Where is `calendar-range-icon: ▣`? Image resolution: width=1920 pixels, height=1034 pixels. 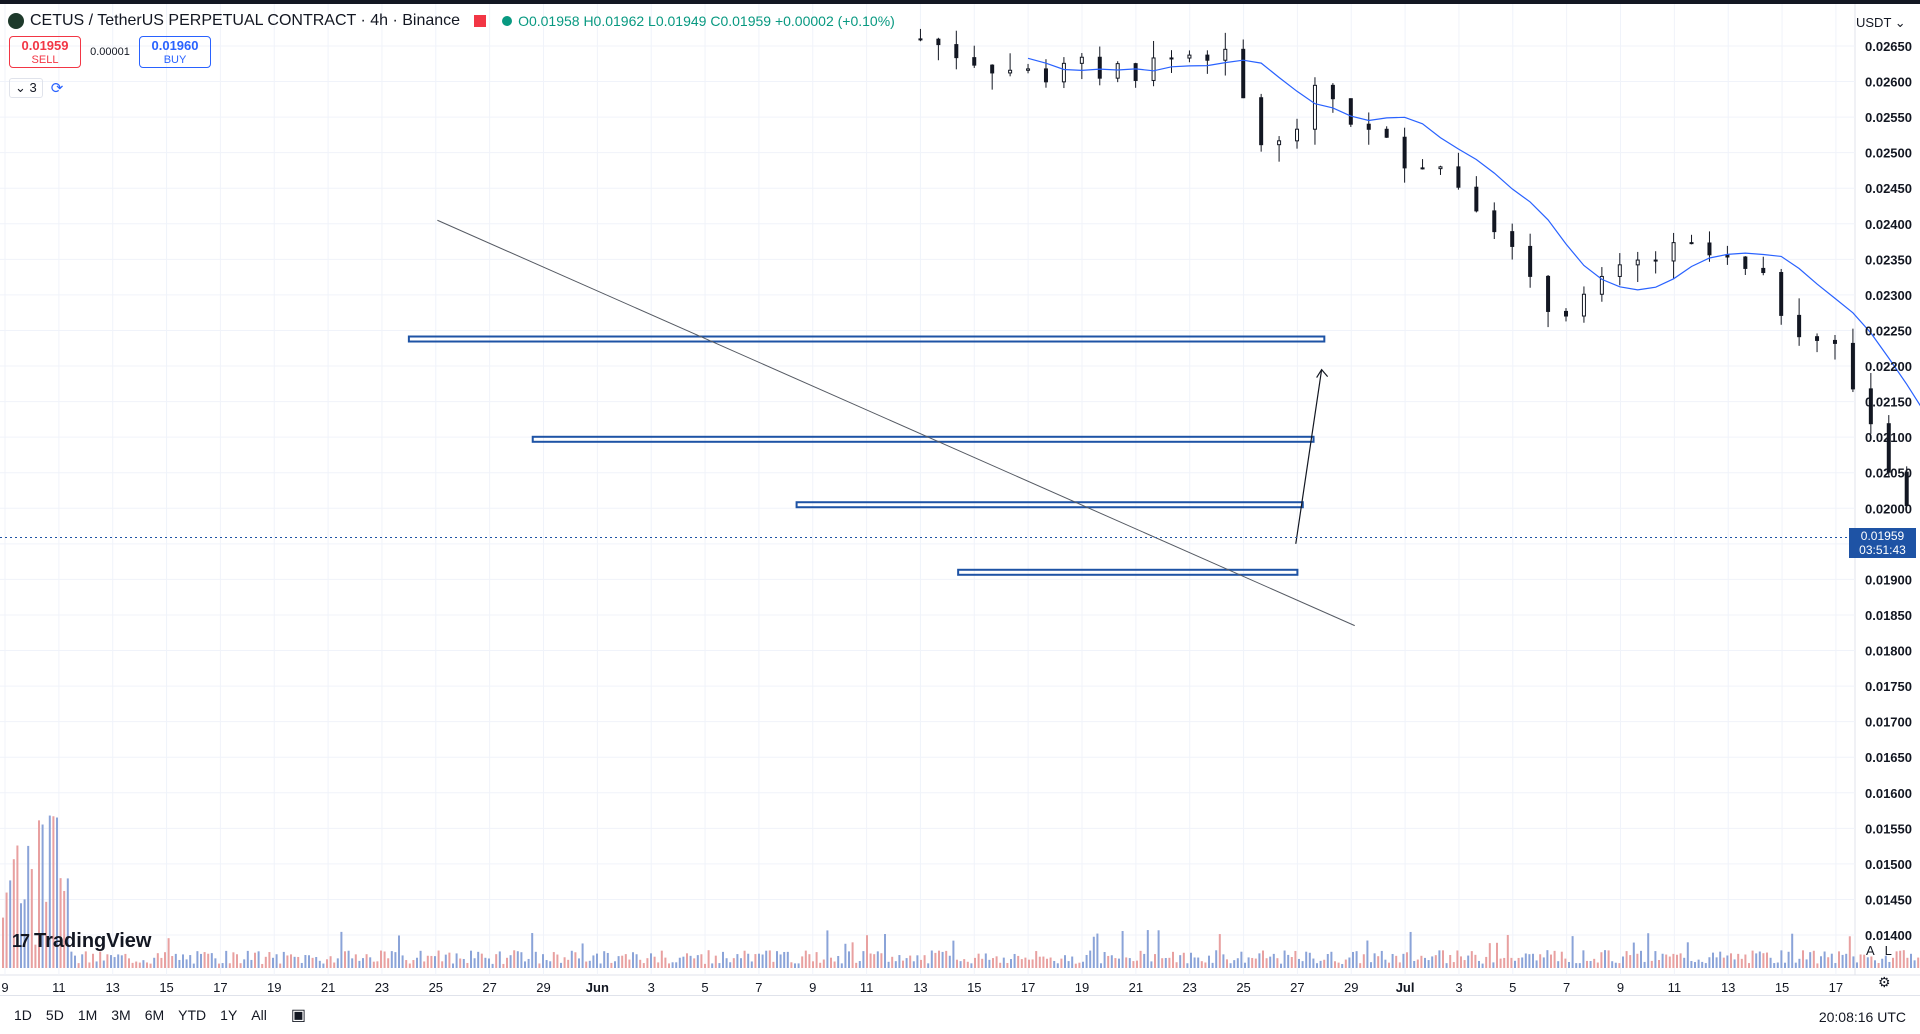 calendar-range-icon: ▣ is located at coordinates (298, 1015).